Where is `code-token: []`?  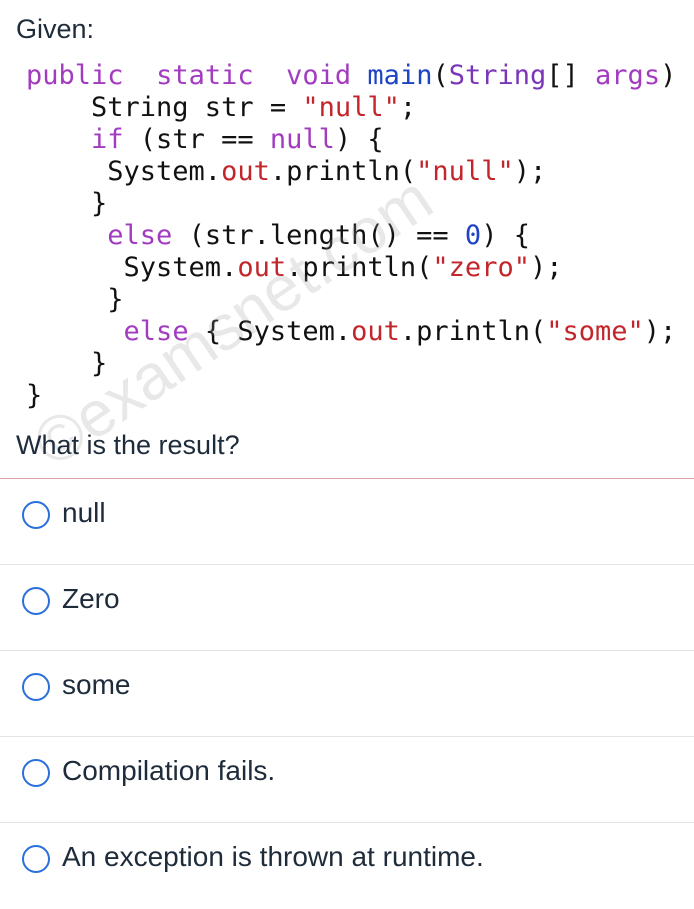 code-token: [] is located at coordinates (571, 75).